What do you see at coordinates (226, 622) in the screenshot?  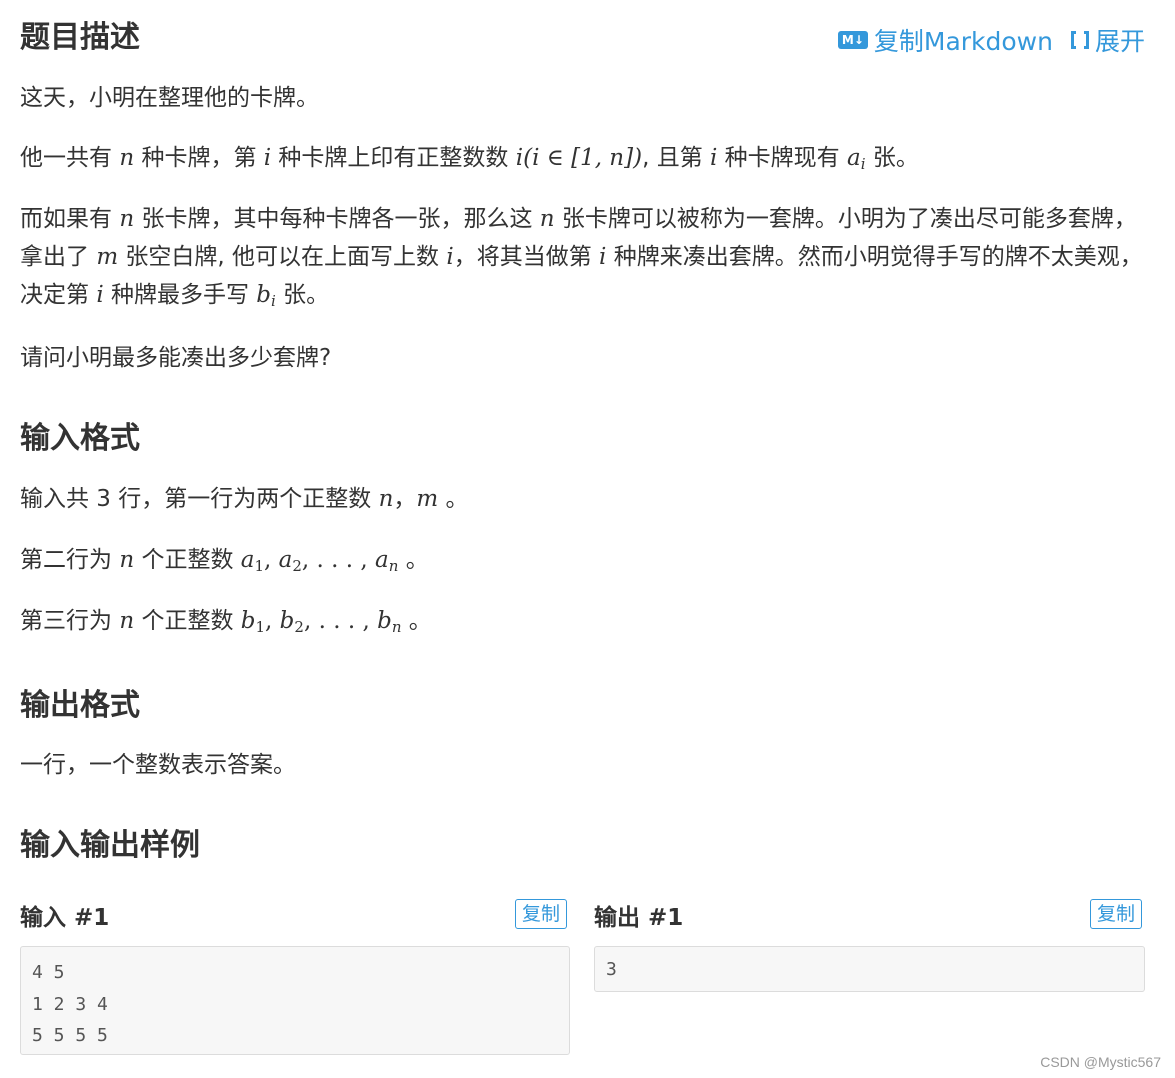 I see `input-format-line-3: 第三行为 n 个正整数 b1, b2, . . . , bn 。` at bounding box center [226, 622].